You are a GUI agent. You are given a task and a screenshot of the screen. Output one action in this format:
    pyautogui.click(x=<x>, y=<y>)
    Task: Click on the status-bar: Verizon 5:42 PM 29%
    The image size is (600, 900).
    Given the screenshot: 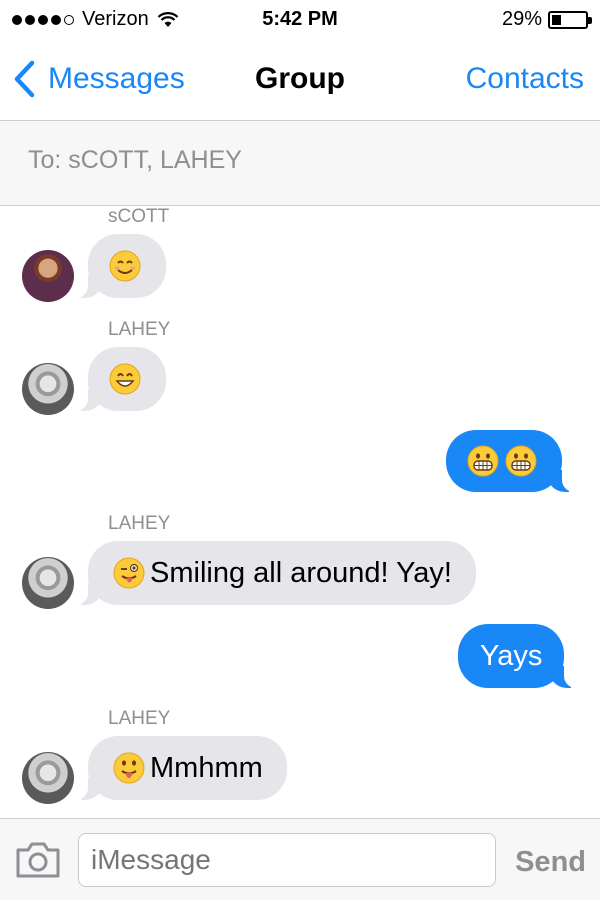 What is the action you would take?
    pyautogui.click(x=300, y=20)
    